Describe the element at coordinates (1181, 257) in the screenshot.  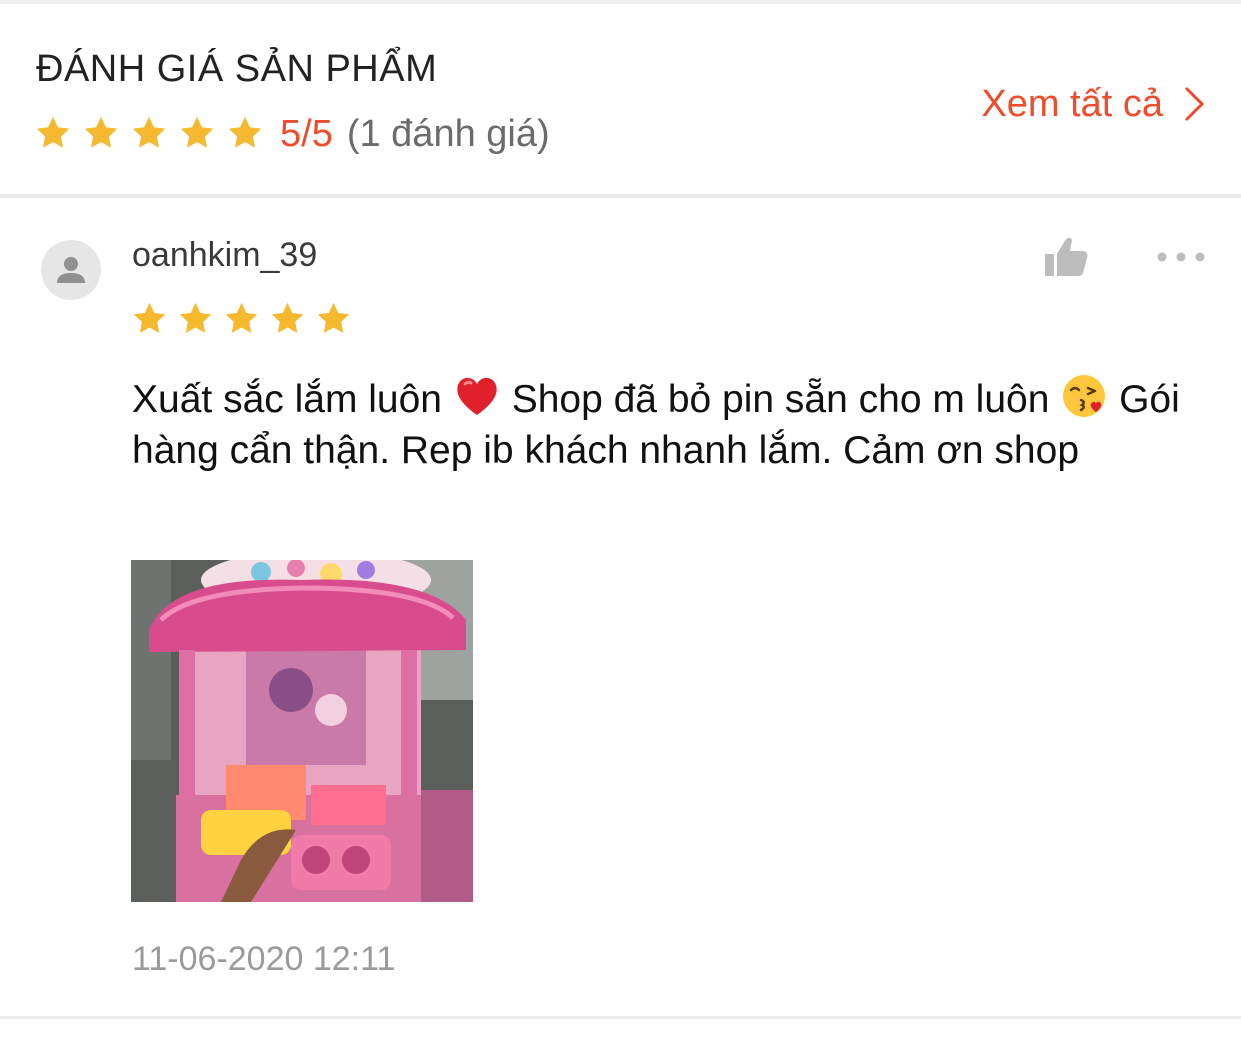
I see `more-options-icon` at that location.